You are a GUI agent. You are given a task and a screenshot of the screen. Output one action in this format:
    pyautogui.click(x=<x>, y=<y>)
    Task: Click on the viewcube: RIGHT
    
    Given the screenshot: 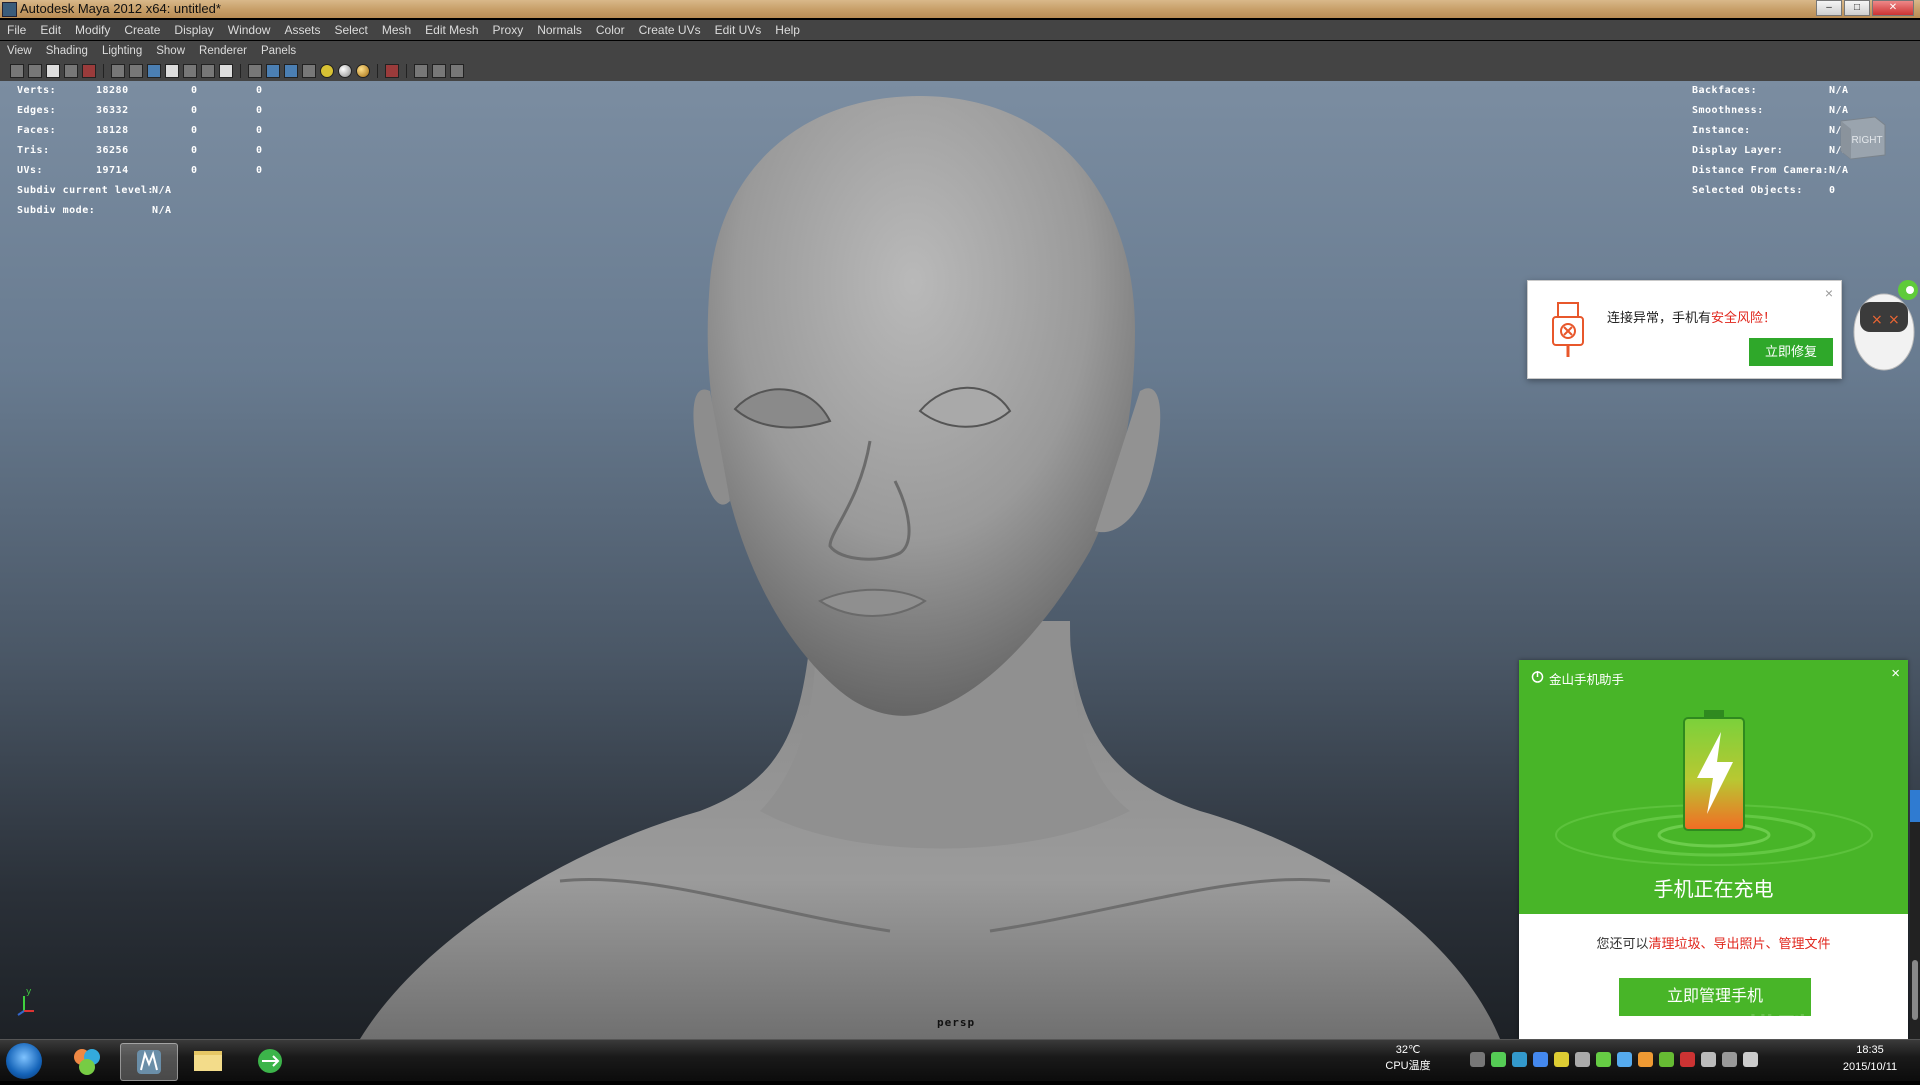 What is the action you would take?
    pyautogui.click(x=1863, y=137)
    